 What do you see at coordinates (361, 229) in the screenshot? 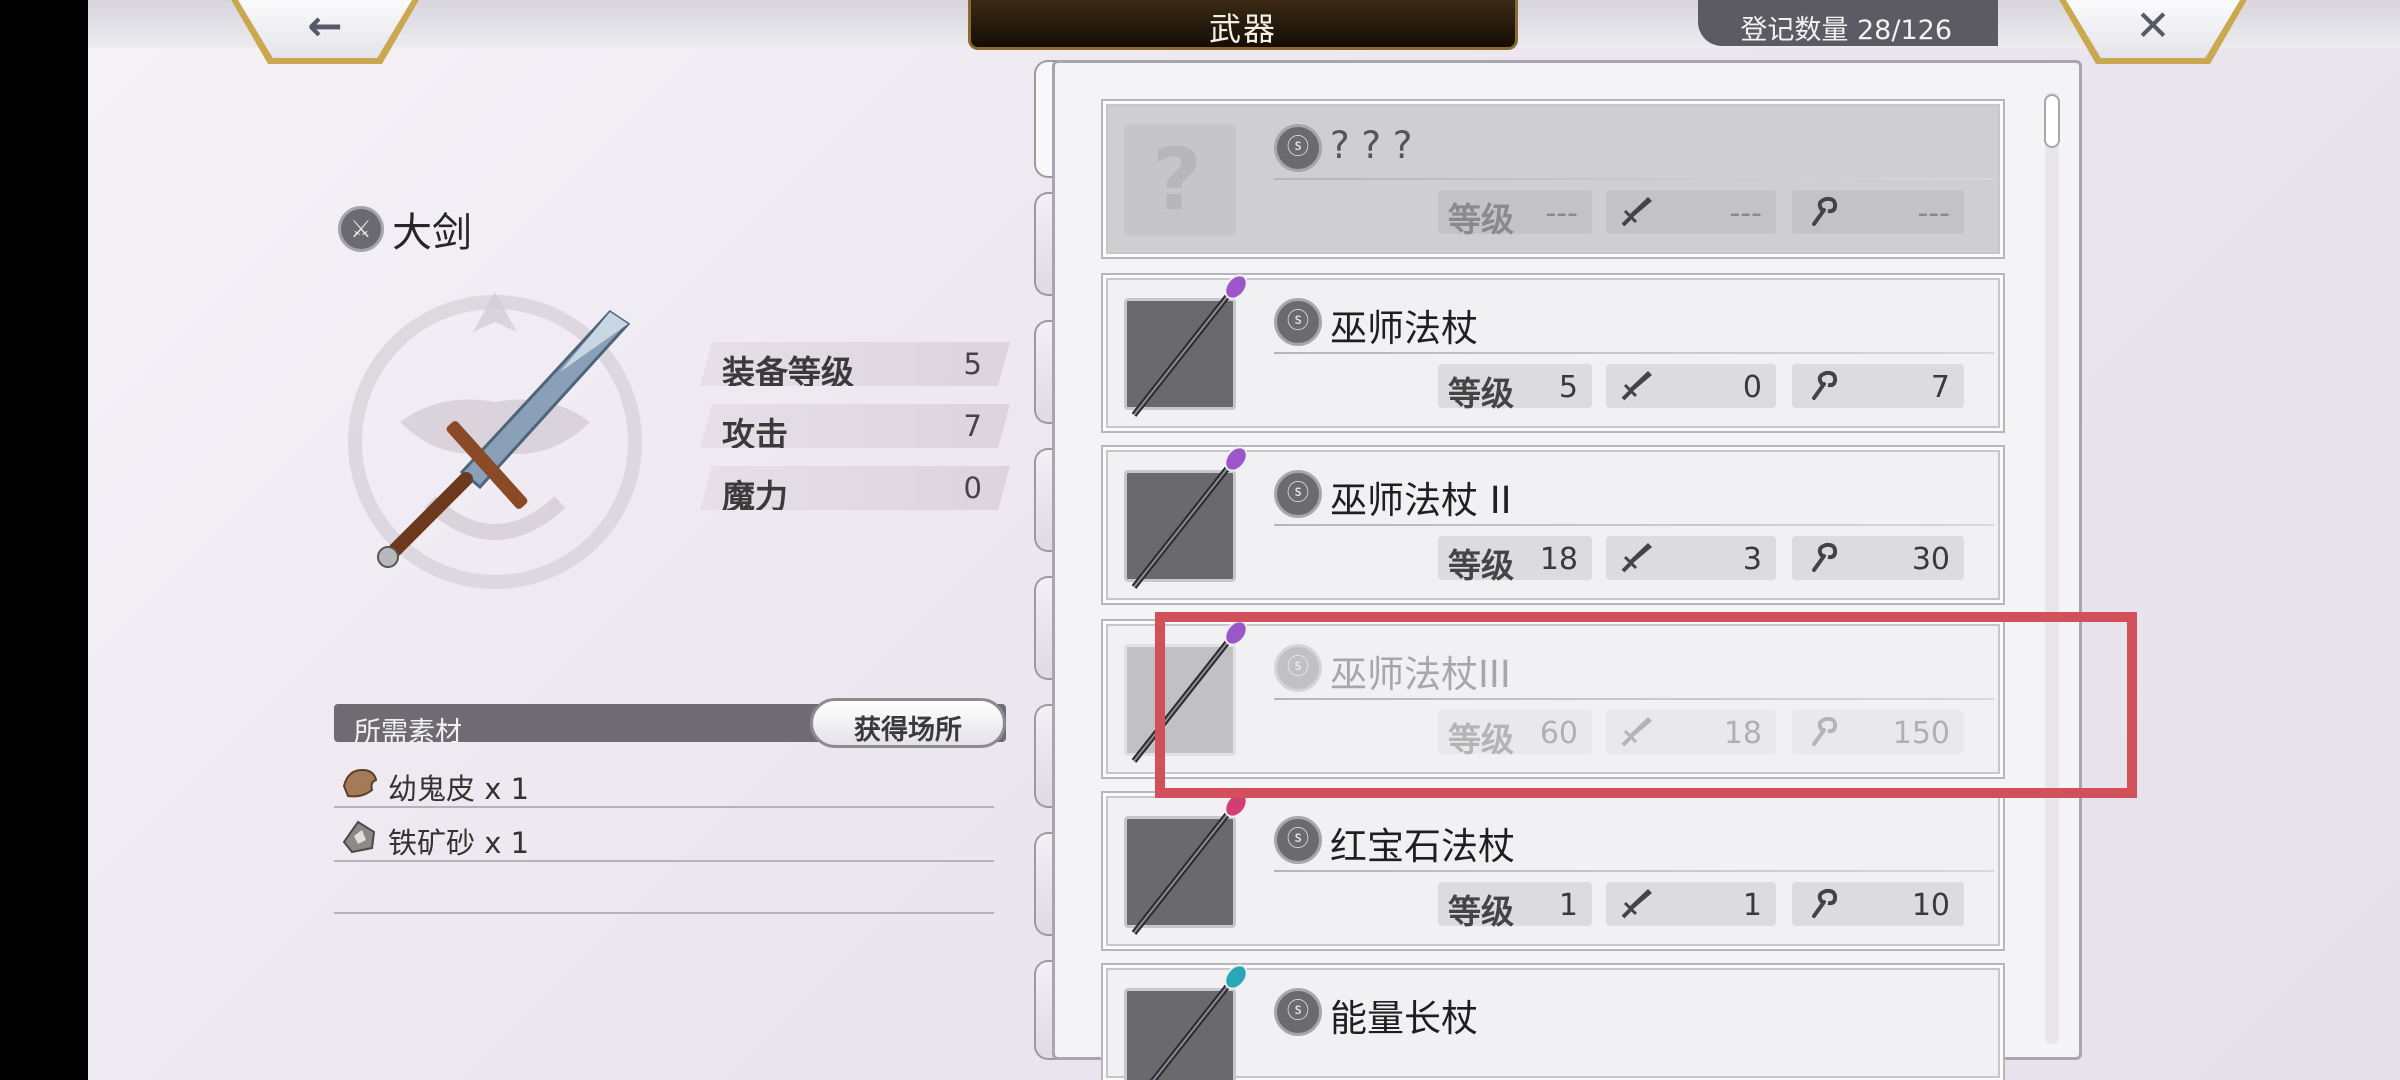
I see `sword-type-icon: ⚔` at bounding box center [361, 229].